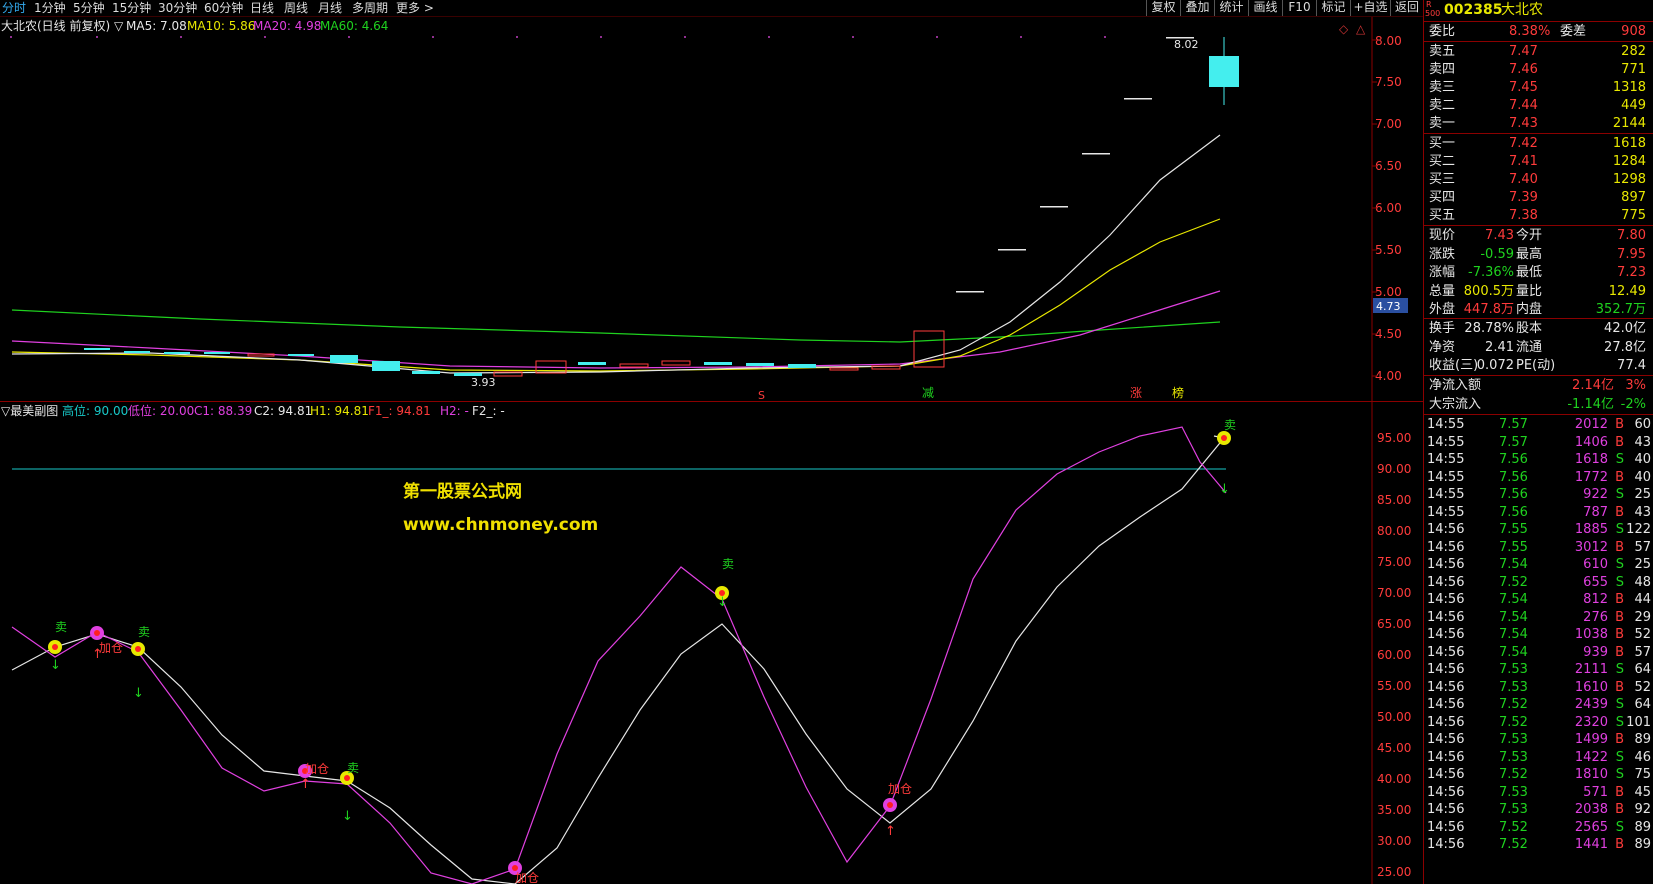 The image size is (1653, 884). I want to click on triangle-icon: △, so click(1361, 29).